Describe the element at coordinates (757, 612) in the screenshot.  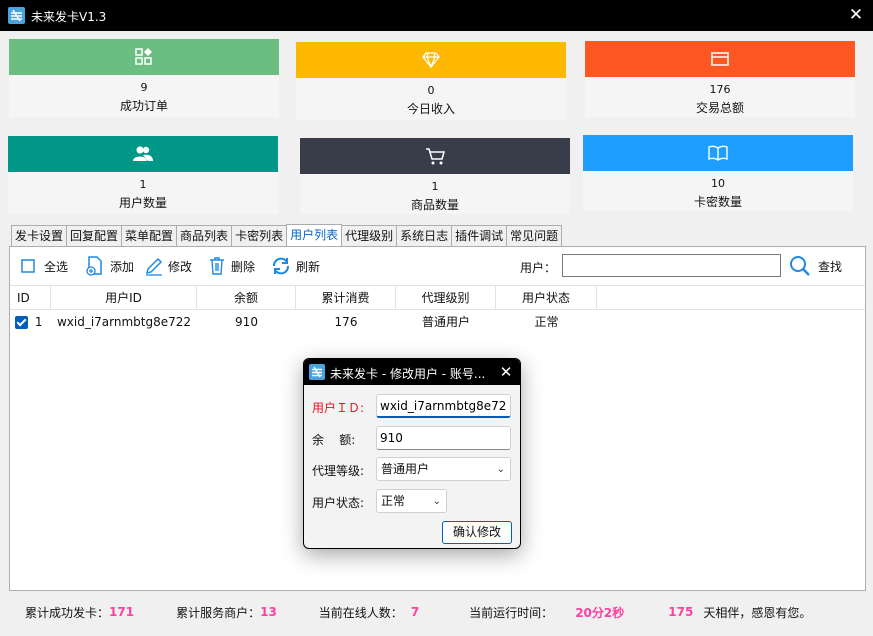
I see `stat-label-days: 天相伴，感恩有您。` at that location.